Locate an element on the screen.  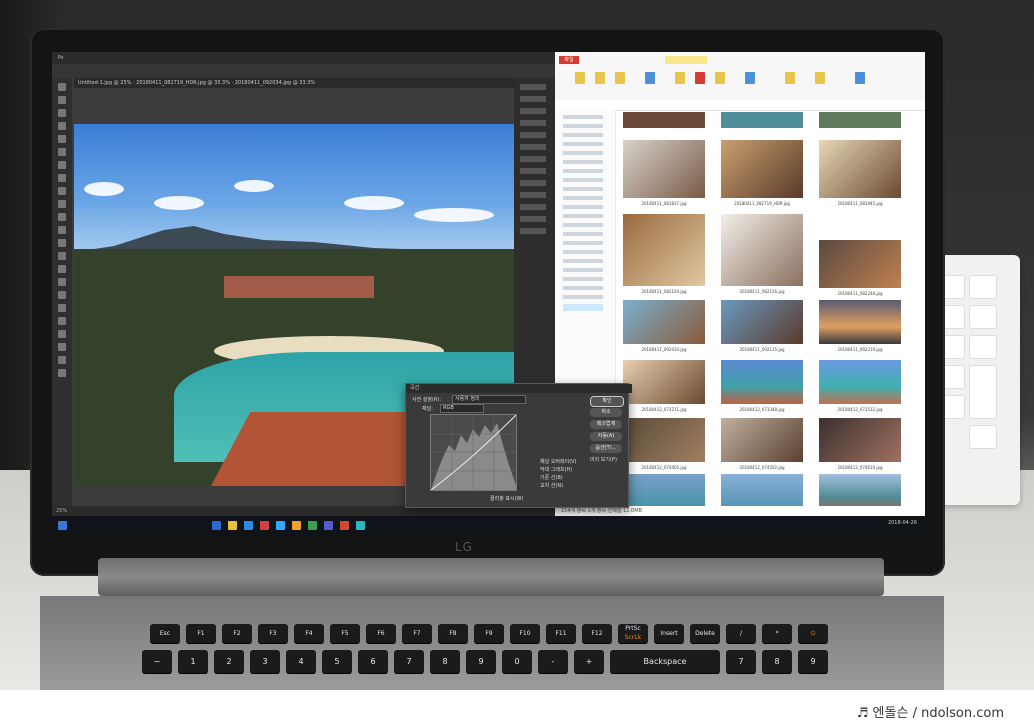
thumbnail: 20180411_082719_HDR.jpg is located at coordinates (762, 173).